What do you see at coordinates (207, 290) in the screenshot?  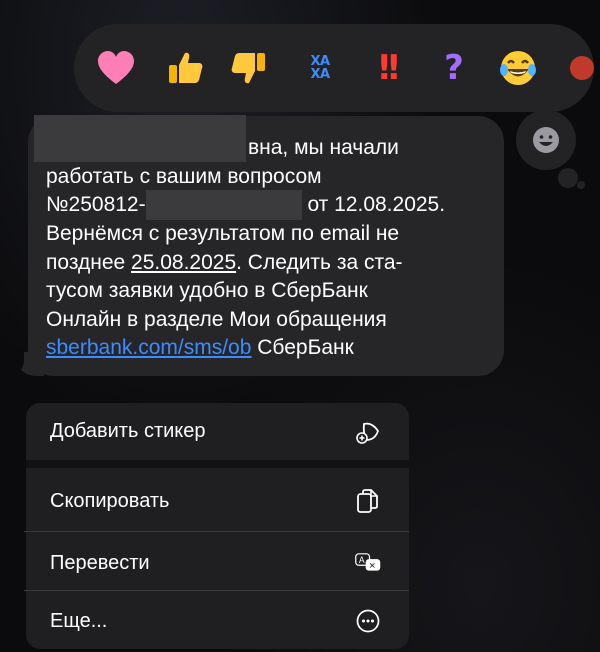 I see `message-line-6: тусом заявки удобно в СберБанк` at bounding box center [207, 290].